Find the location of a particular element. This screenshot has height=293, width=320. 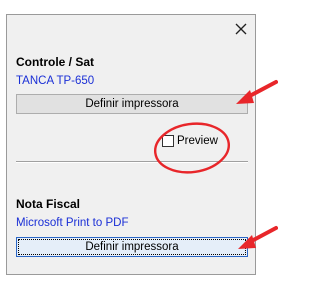

sat-section-title: Controle / Sat is located at coordinates (55, 62).